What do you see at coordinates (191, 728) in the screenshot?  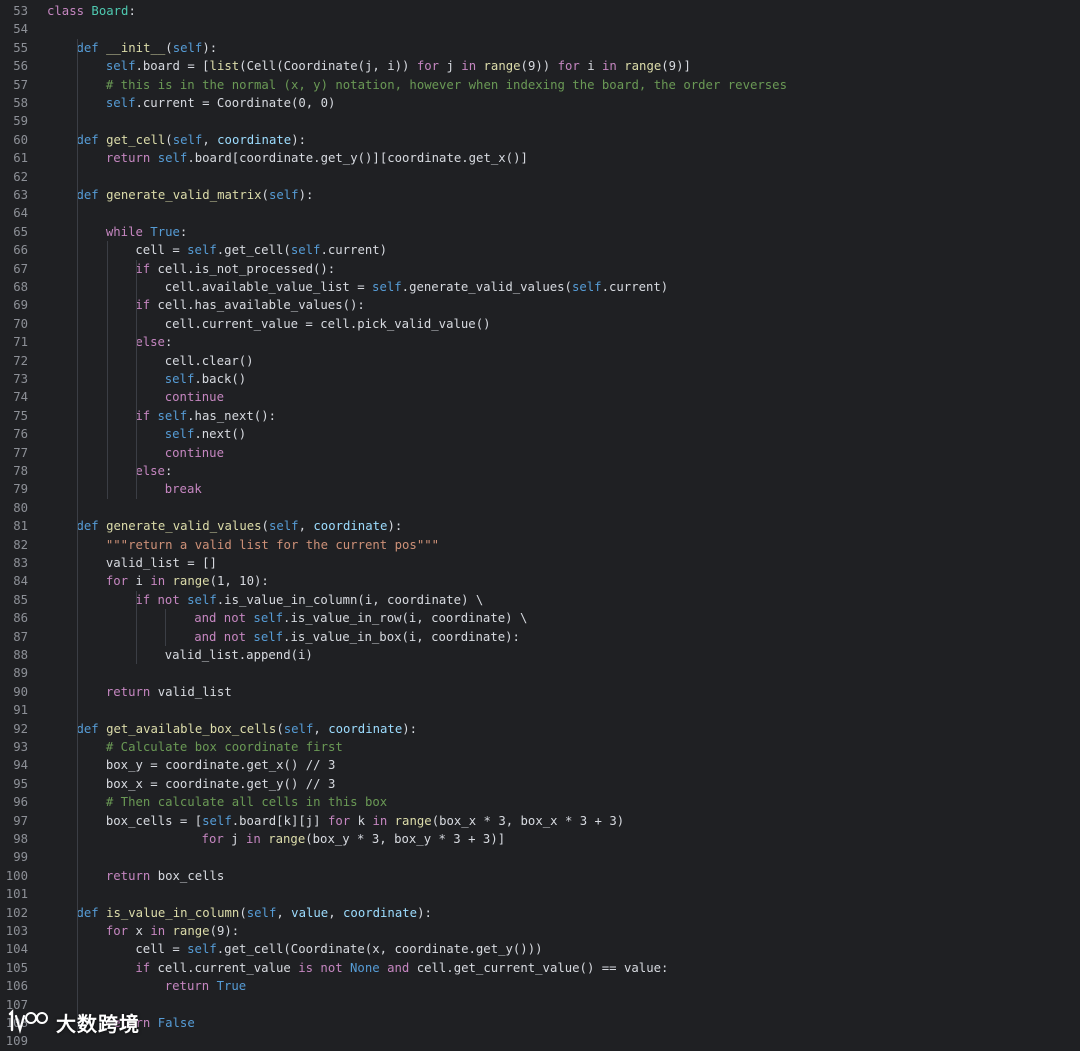 I see `code-token: get_available_box_cells` at bounding box center [191, 728].